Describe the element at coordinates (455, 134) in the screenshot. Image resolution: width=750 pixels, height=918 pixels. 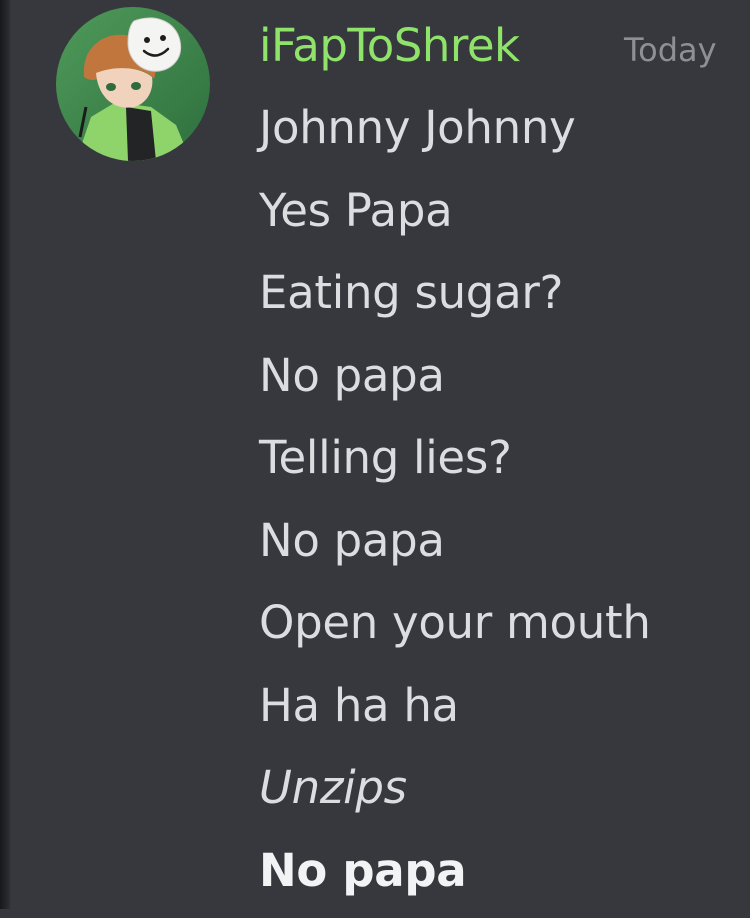
I see `message-line: Johnny Johnny` at that location.